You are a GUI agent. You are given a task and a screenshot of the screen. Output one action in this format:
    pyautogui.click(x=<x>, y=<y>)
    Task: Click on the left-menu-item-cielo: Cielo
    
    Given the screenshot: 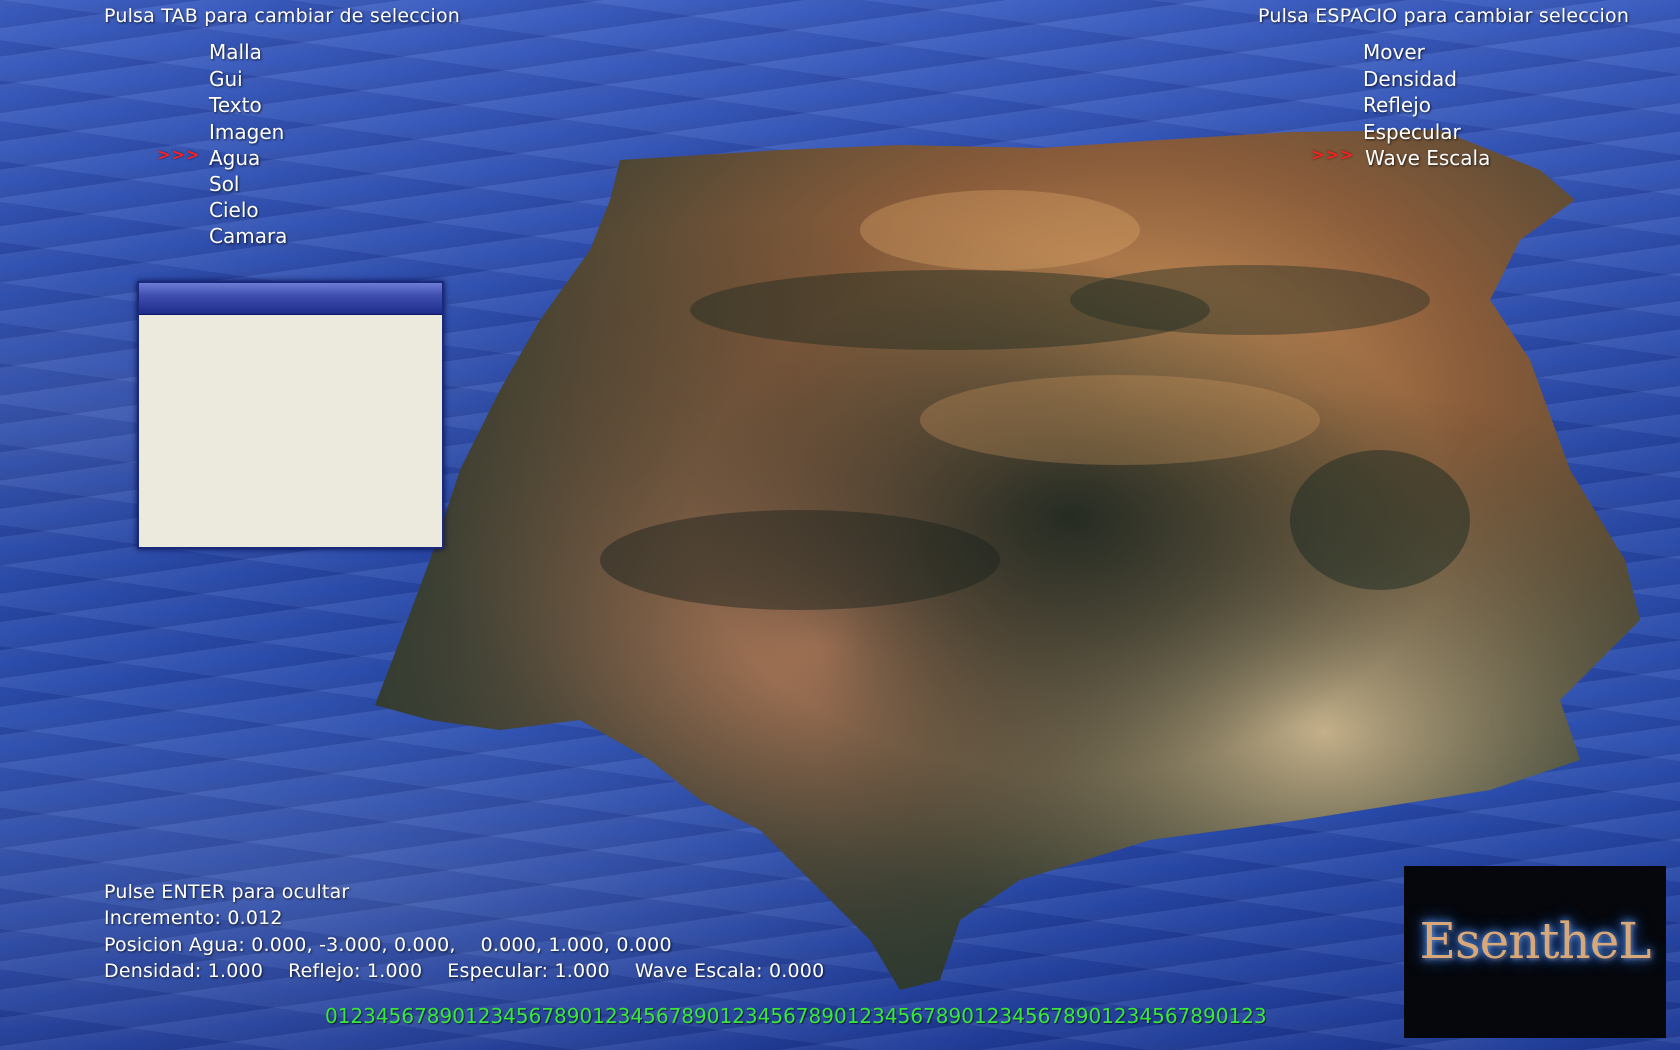 What is the action you would take?
    pyautogui.click(x=234, y=210)
    